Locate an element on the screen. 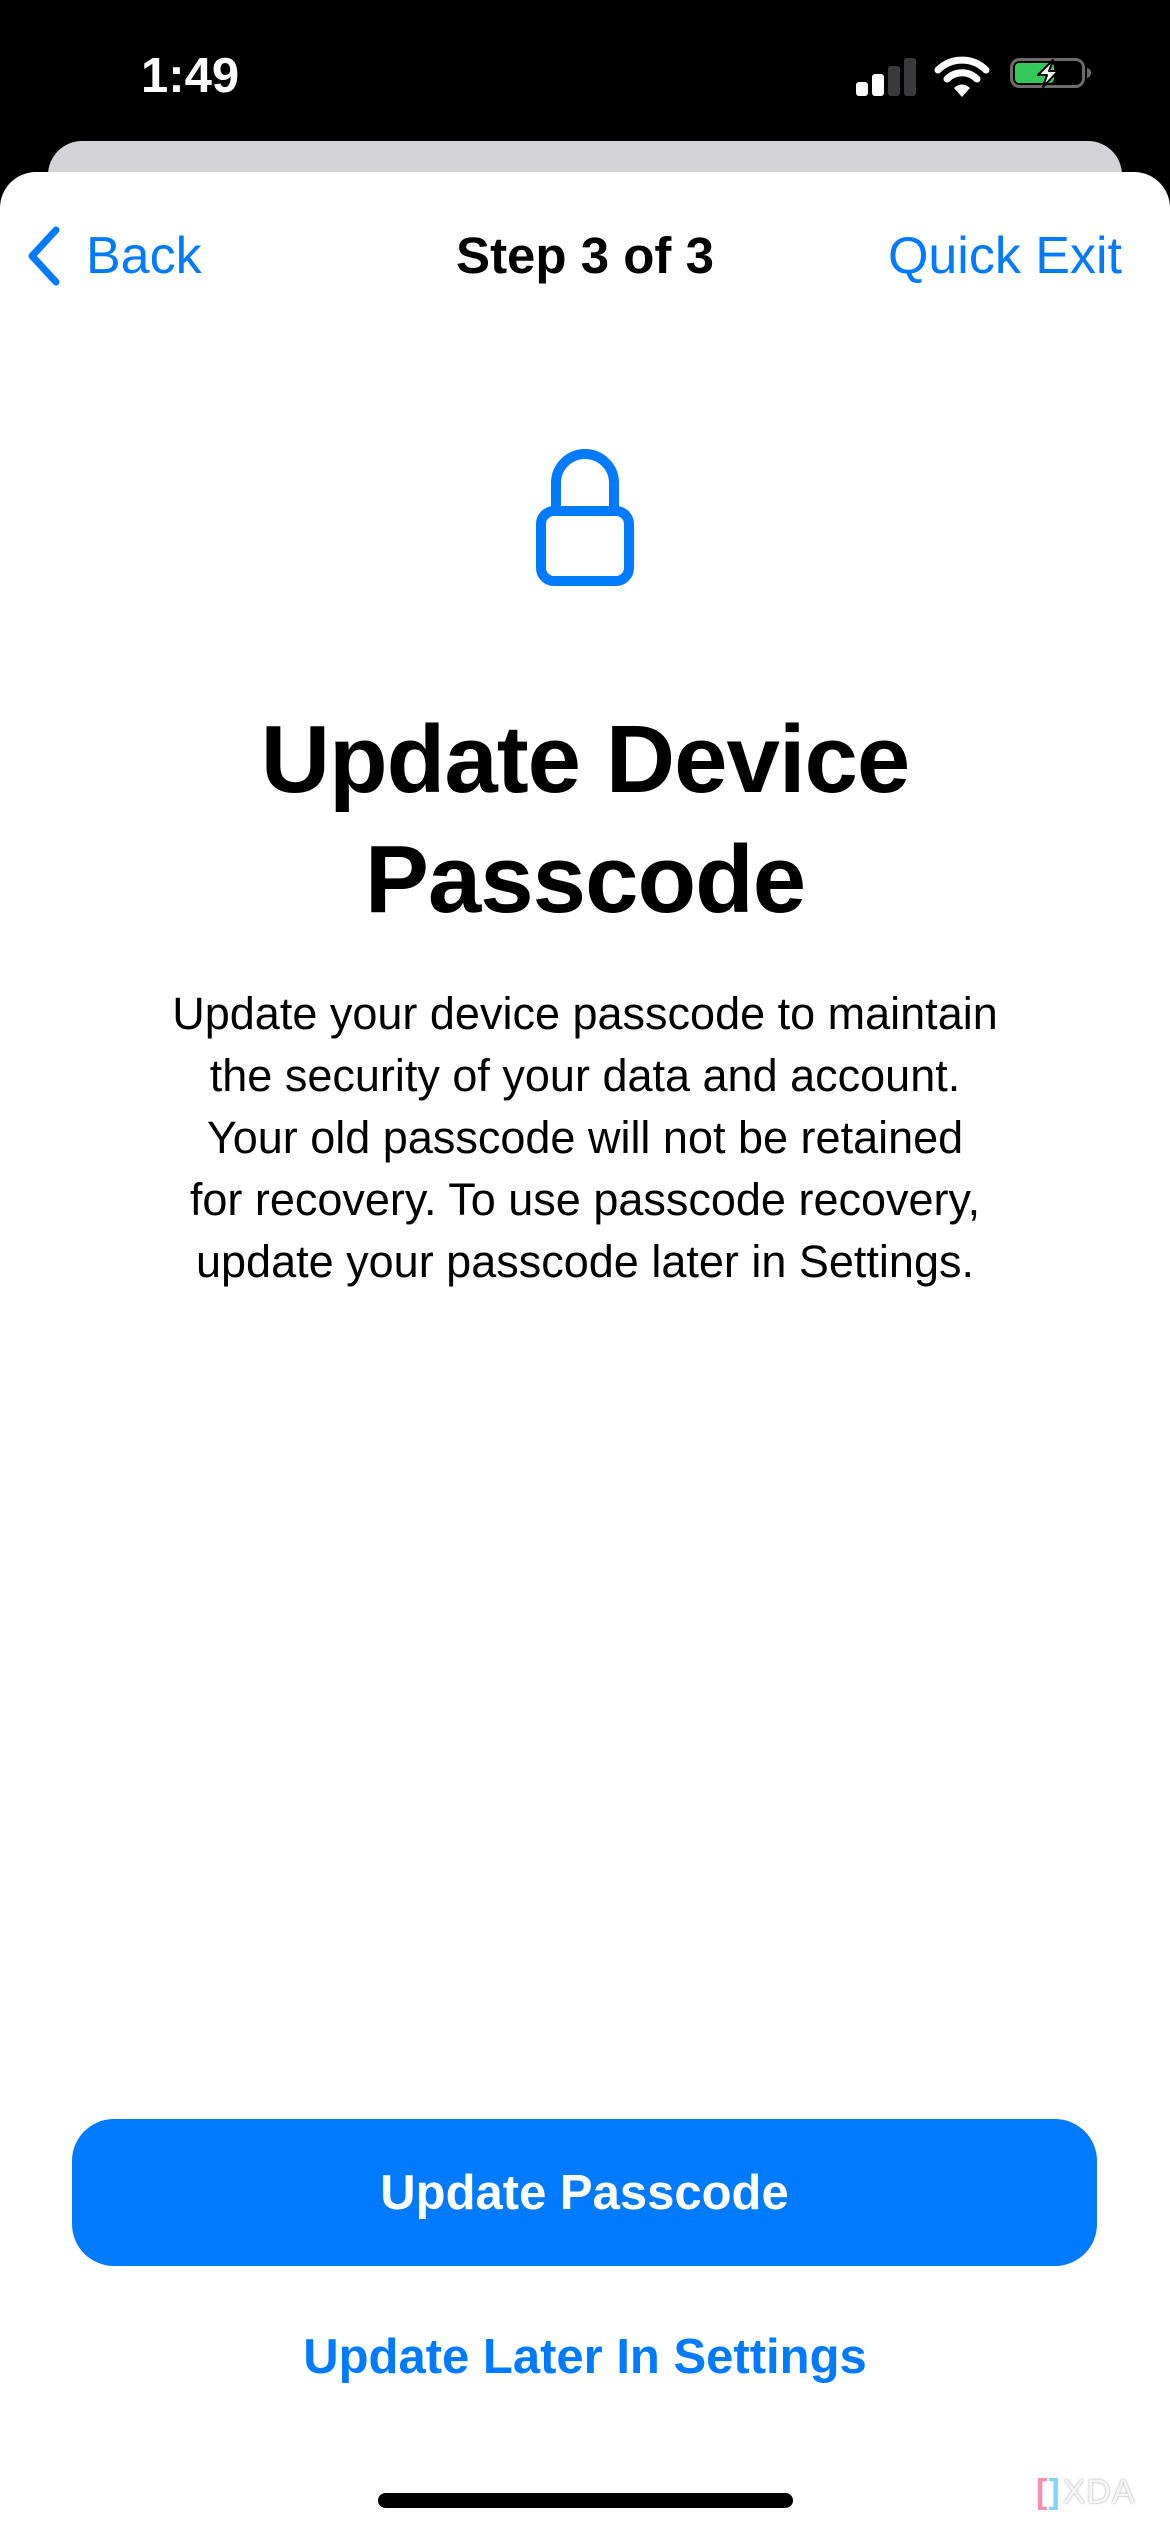 This screenshot has width=1170, height=2532. xda-watermark: [ ] XDA is located at coordinates (1086, 2491).